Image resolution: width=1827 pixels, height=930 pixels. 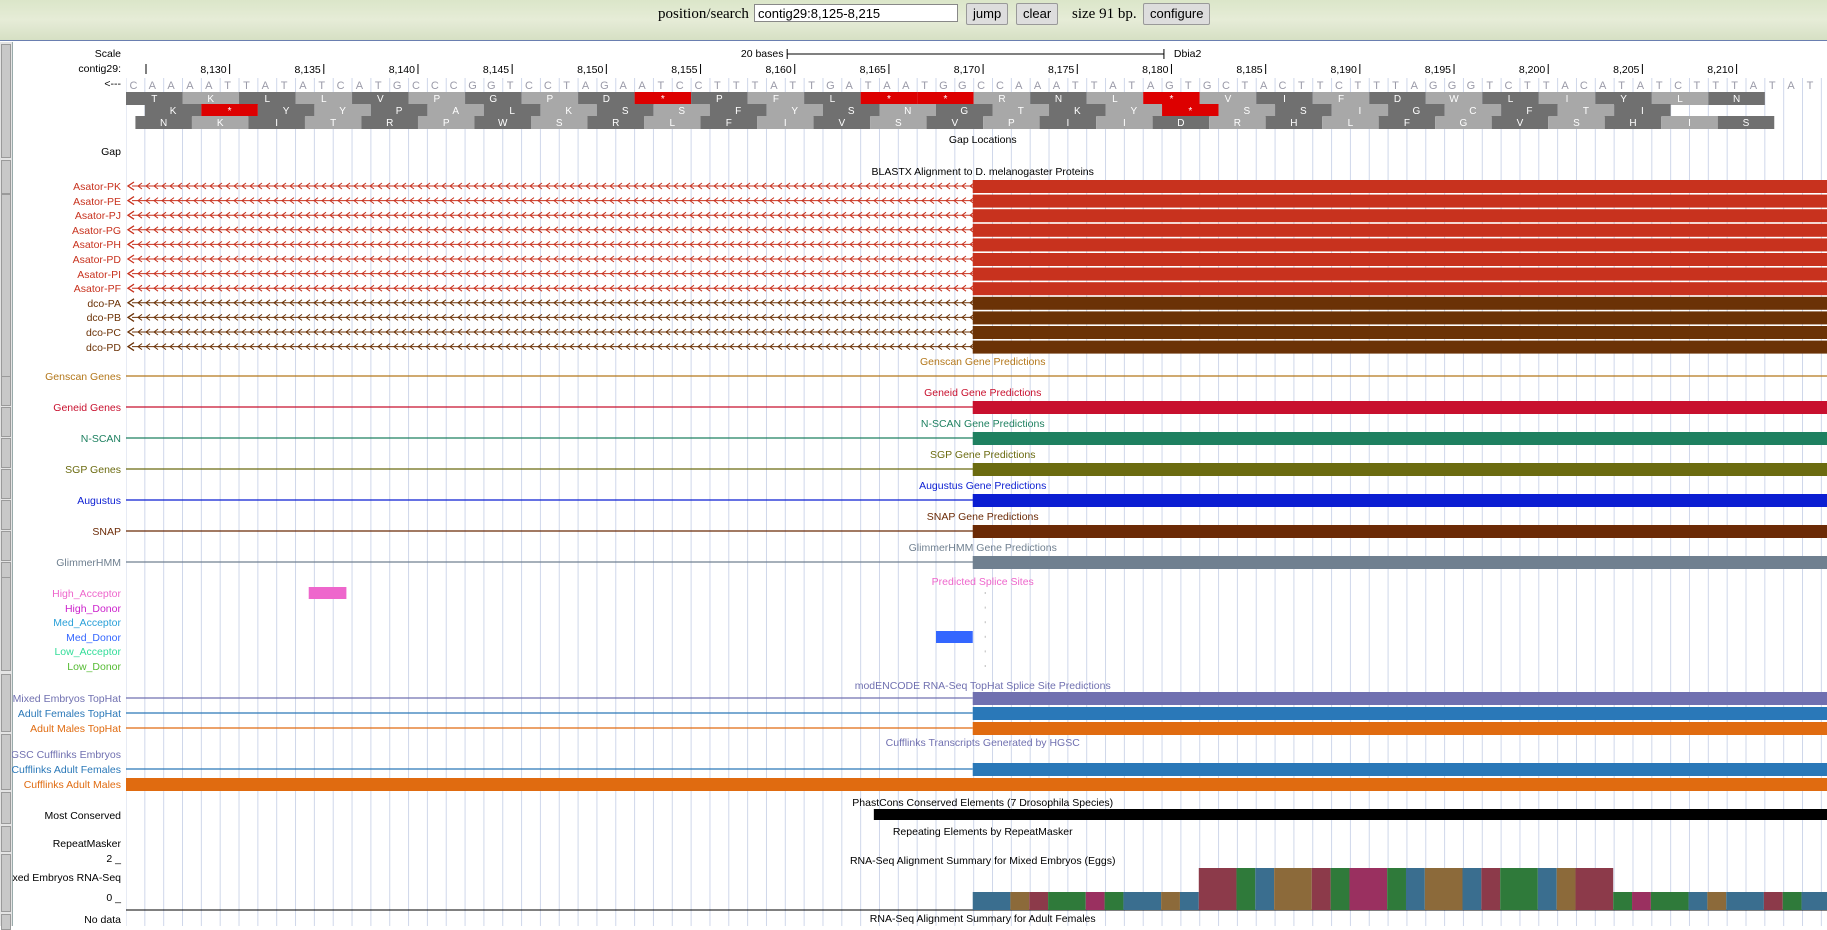 What do you see at coordinates (93, 609) in the screenshot?
I see `splice-item-label: High_Donor` at bounding box center [93, 609].